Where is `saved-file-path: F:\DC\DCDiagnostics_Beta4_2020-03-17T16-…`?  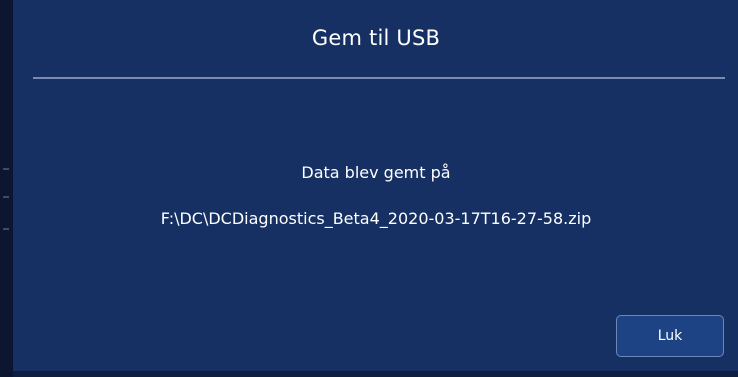 saved-file-path: F:\DC\DCDiagnostics_Beta4_2020-03-17T16-… is located at coordinates (376, 218).